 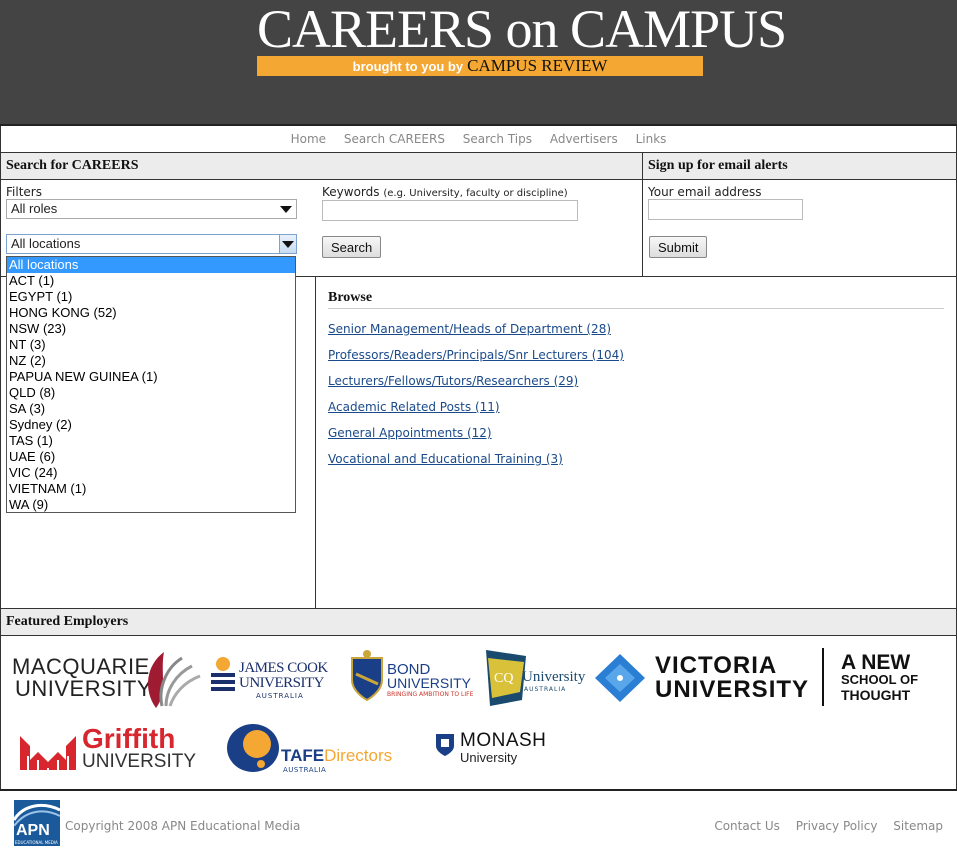 I want to click on keywords-input, so click(x=450, y=210).